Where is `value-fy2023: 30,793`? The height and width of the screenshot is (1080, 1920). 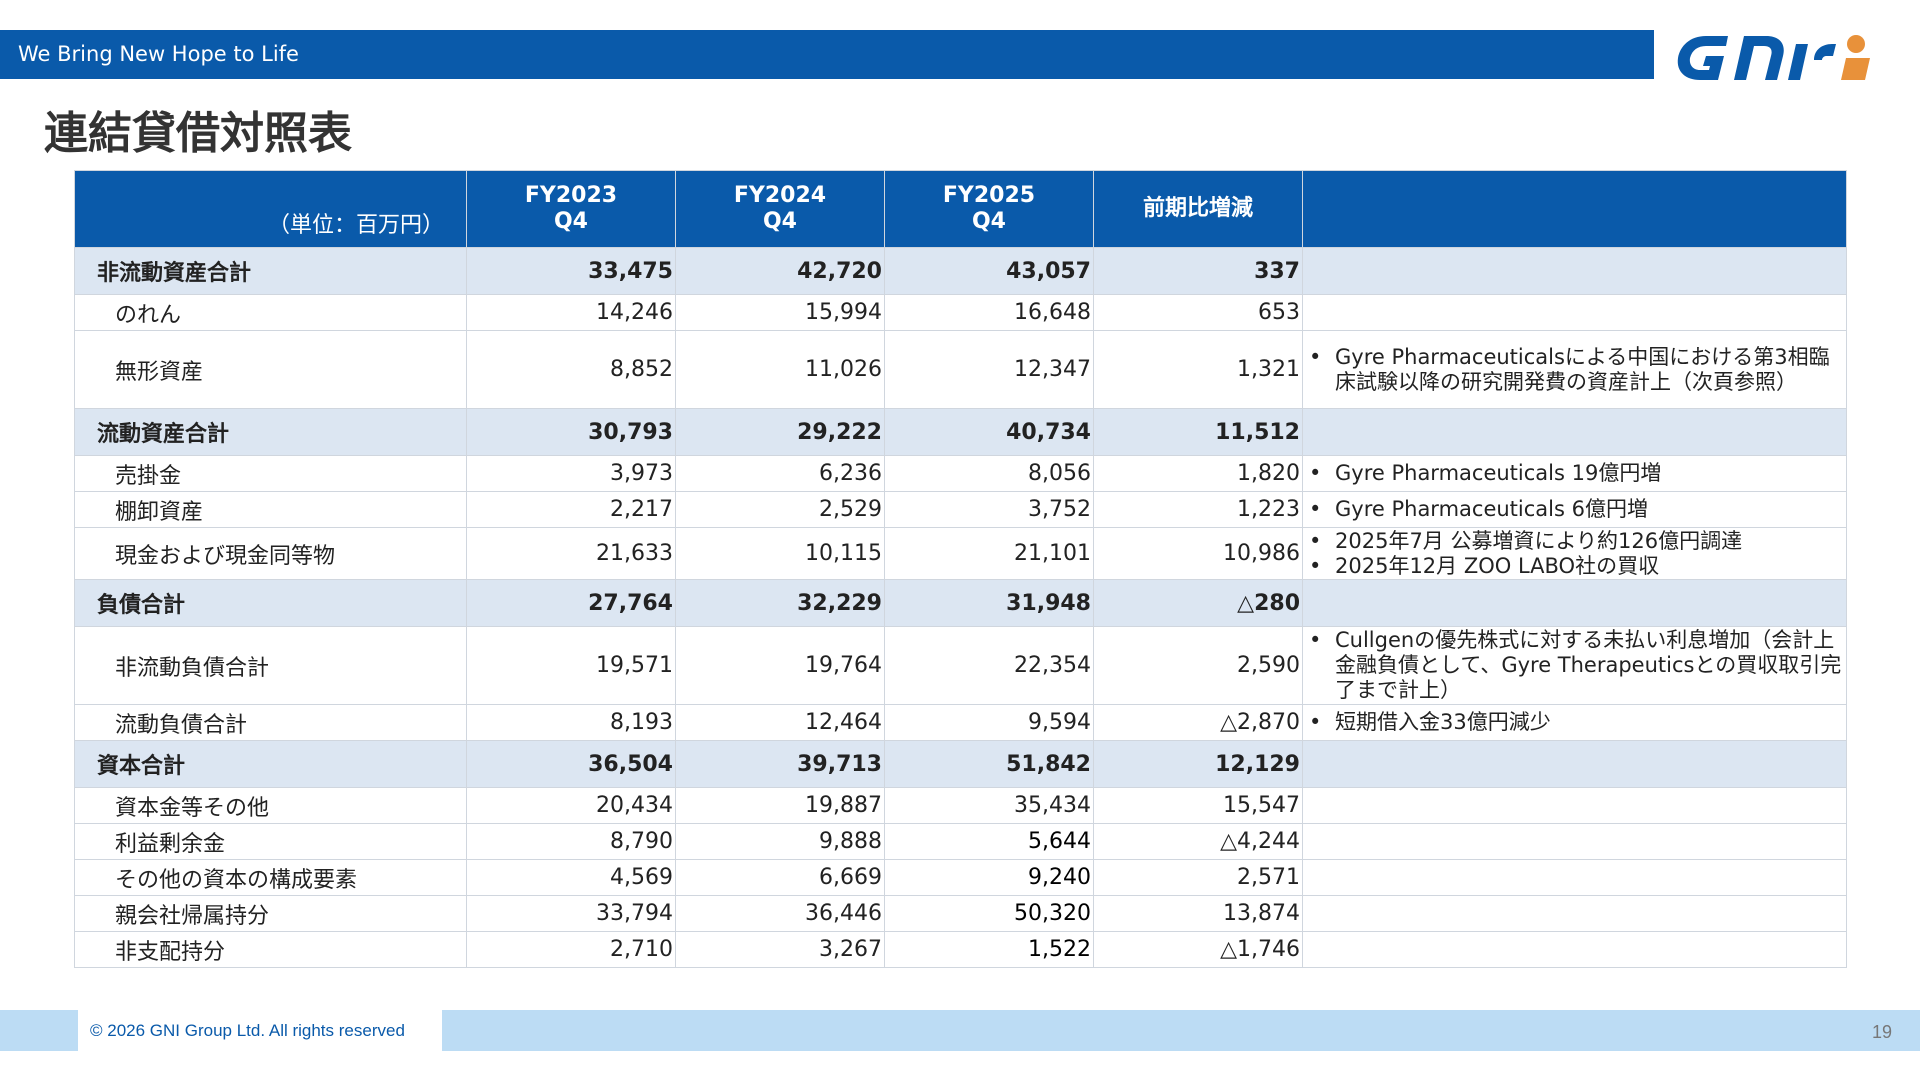
value-fy2023: 30,793 is located at coordinates (571, 432).